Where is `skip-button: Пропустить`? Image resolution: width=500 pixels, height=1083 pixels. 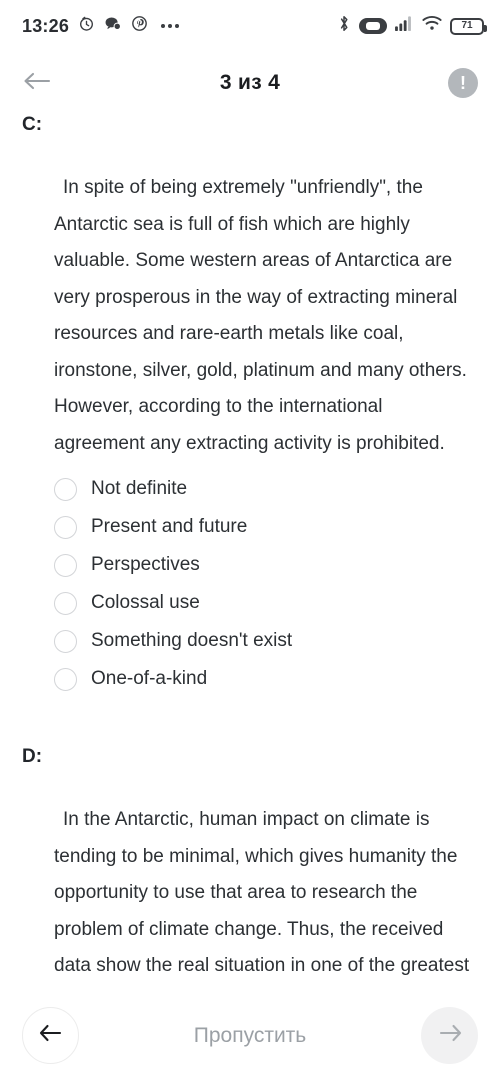
skip-button: Пропустить is located at coordinates (250, 1036).